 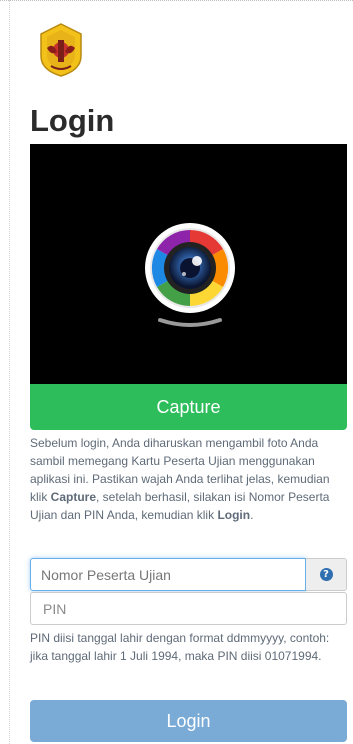 I want to click on top-dotted-border, so click(x=176, y=0).